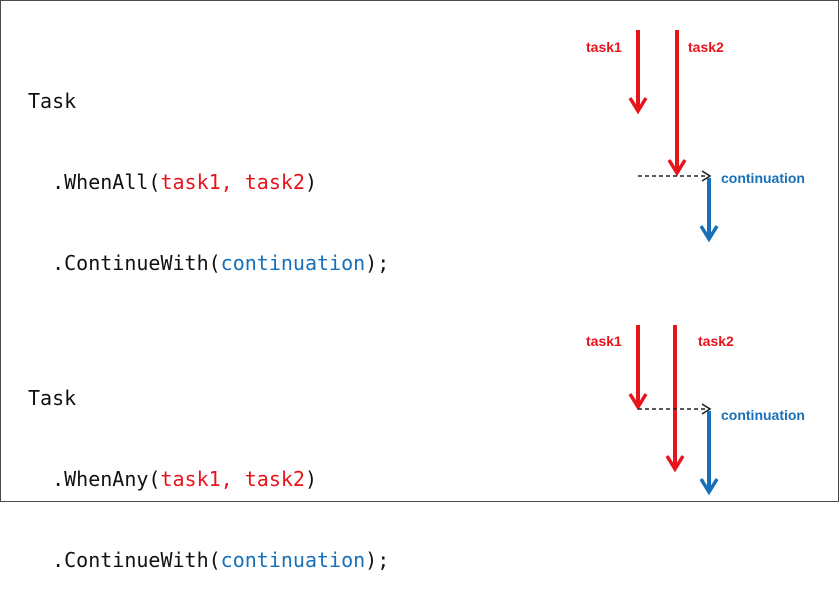  Describe the element at coordinates (695, 410) in the screenshot. I see `whenany-diagram: task1 task2 continuation` at that location.